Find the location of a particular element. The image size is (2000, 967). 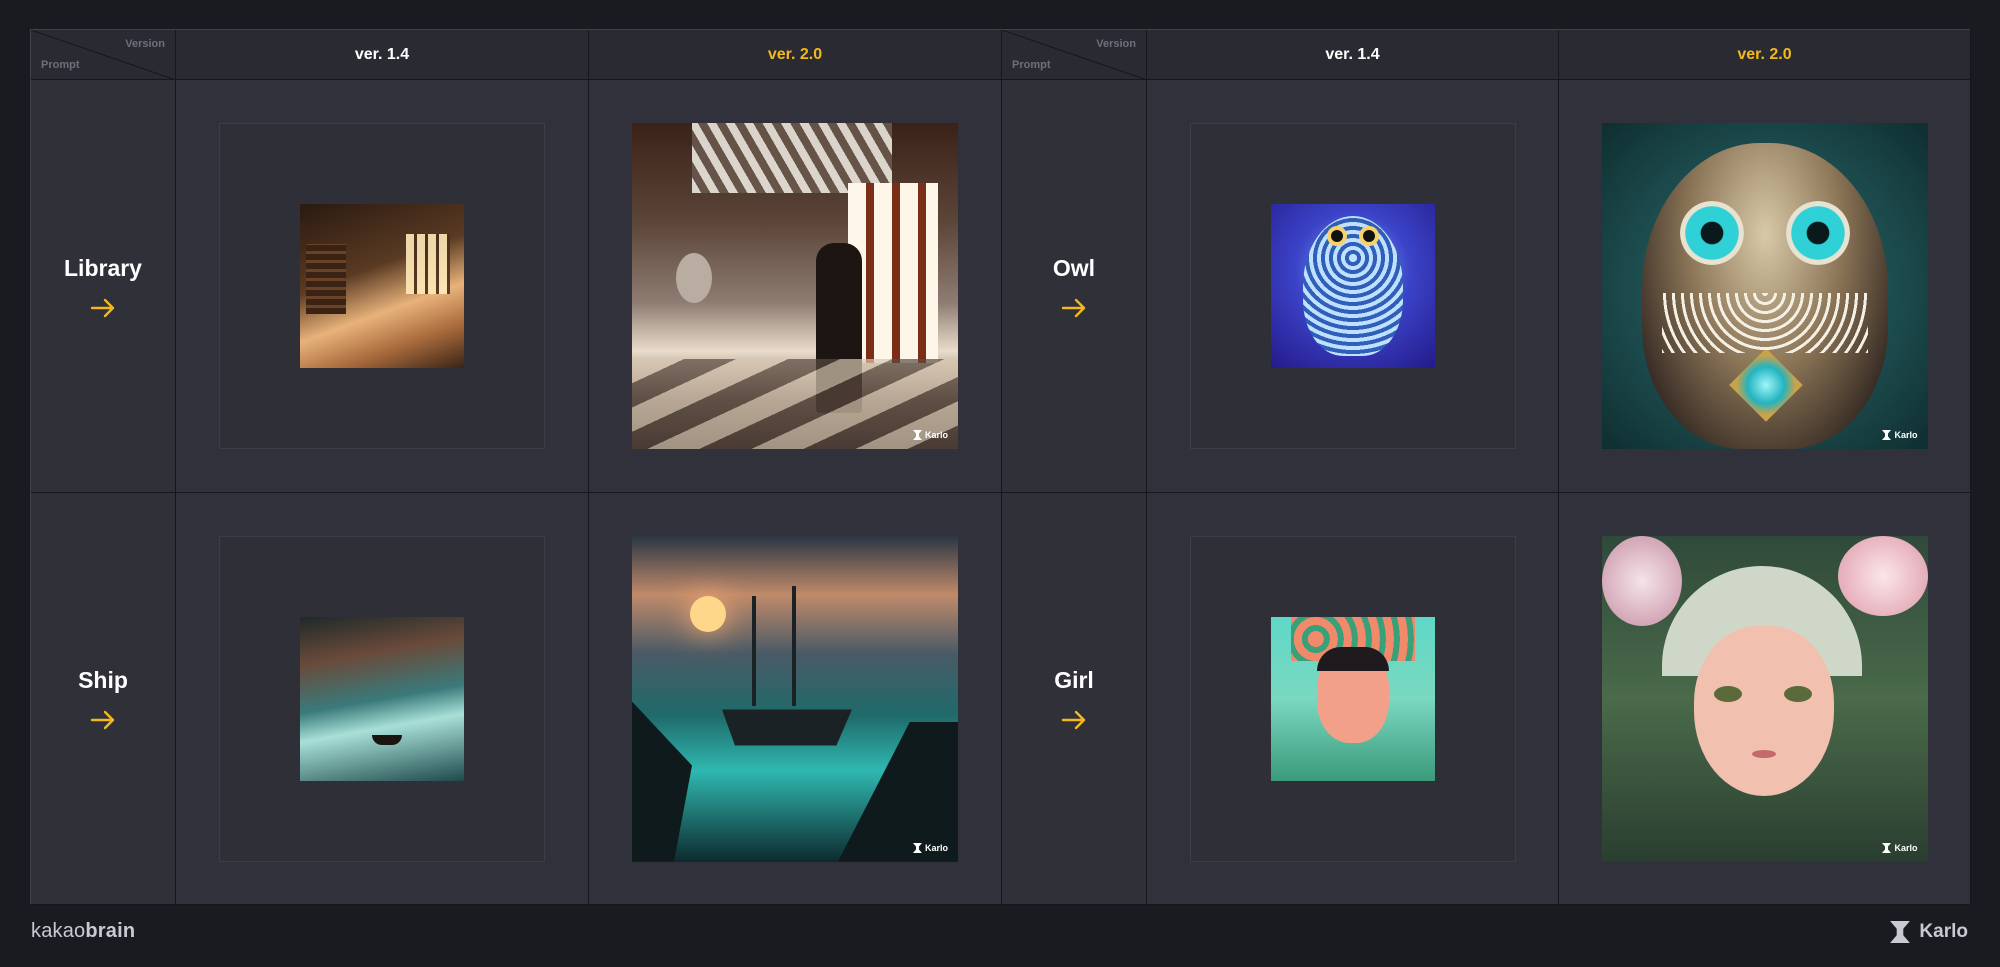

column-header-v14-left: ver. 1.4 is located at coordinates (382, 55).